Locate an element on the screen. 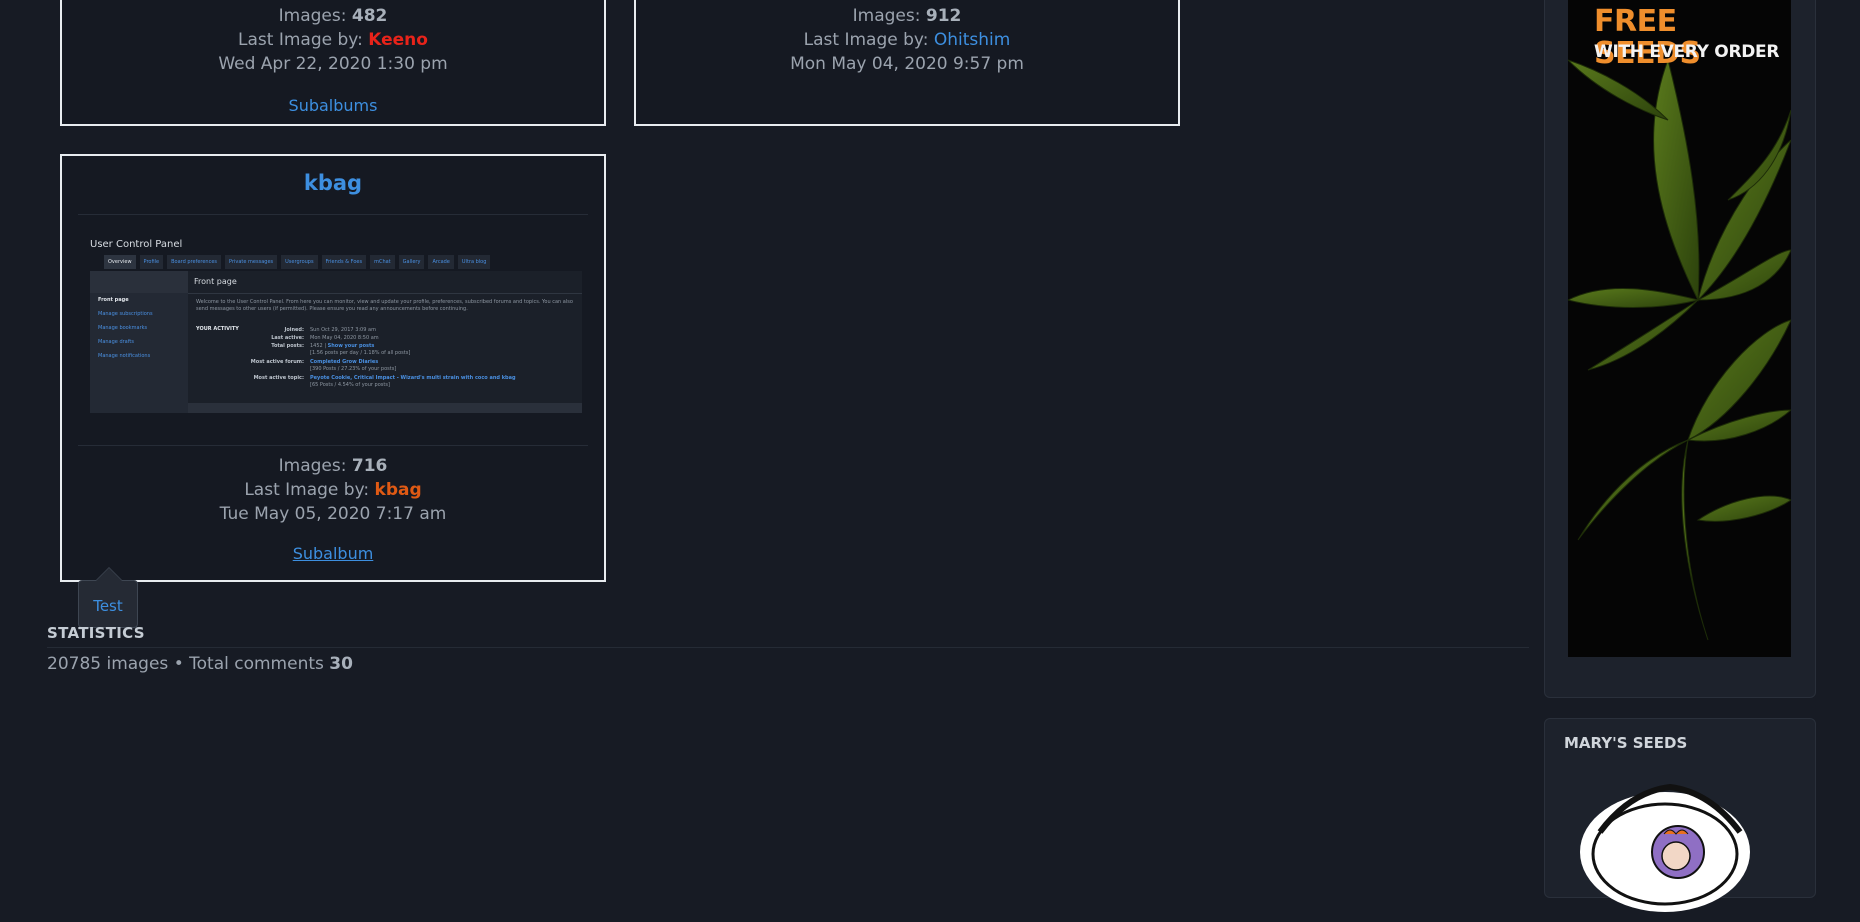 The width and height of the screenshot is (1860, 922). thumb-menu-item: Manage subscriptions is located at coordinates (125, 314).